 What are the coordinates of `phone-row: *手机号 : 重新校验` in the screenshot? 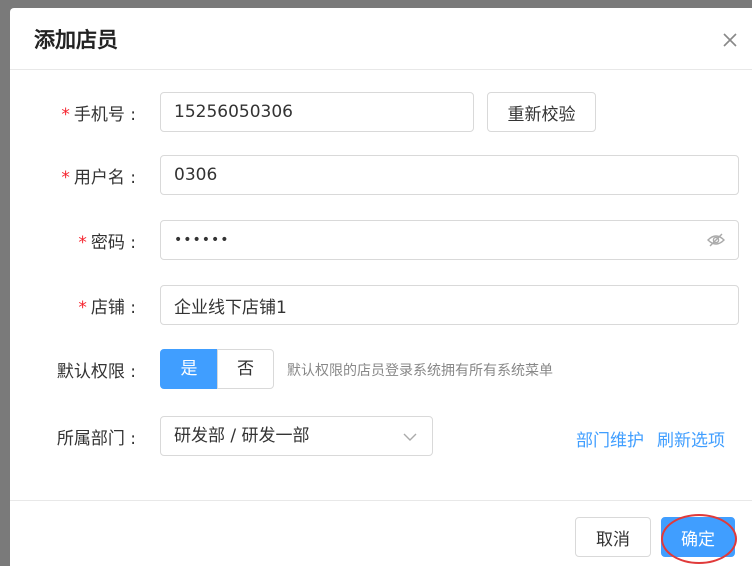 It's located at (381, 112).